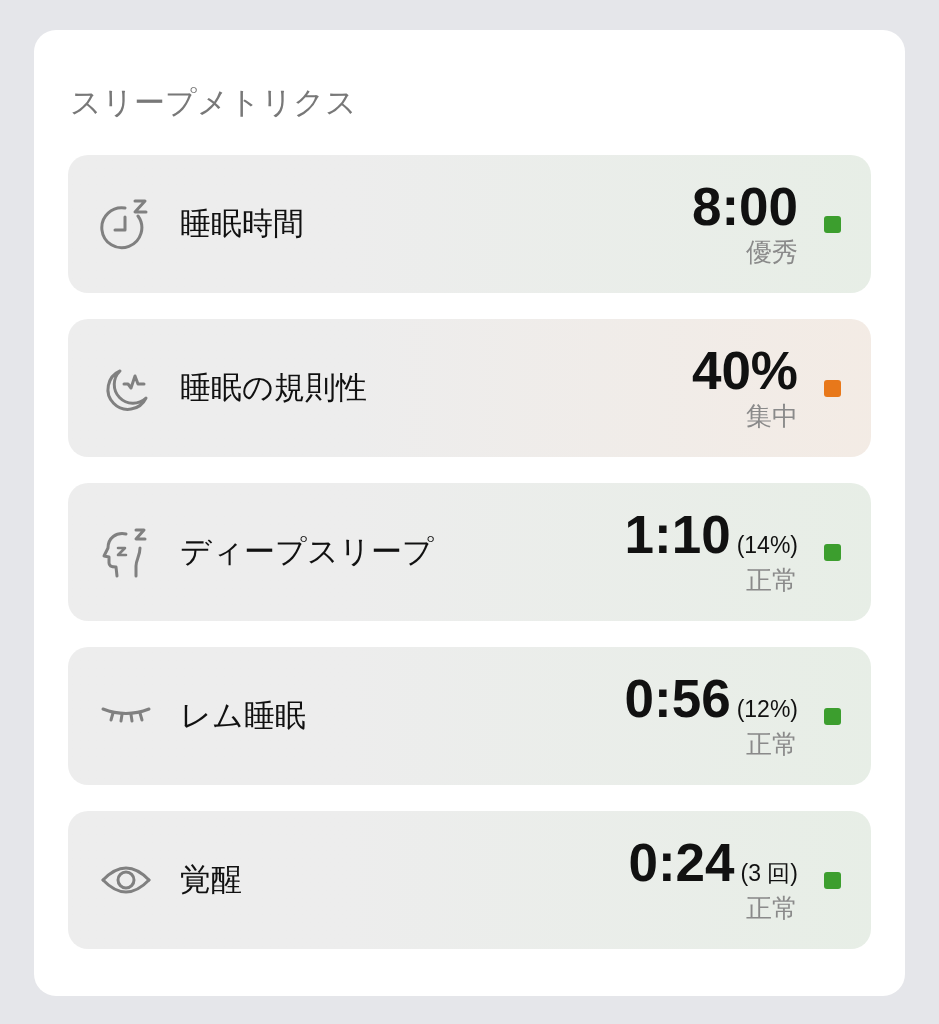 The height and width of the screenshot is (1024, 939). Describe the element at coordinates (681, 863) in the screenshot. I see `metric-value: 0:24` at that location.